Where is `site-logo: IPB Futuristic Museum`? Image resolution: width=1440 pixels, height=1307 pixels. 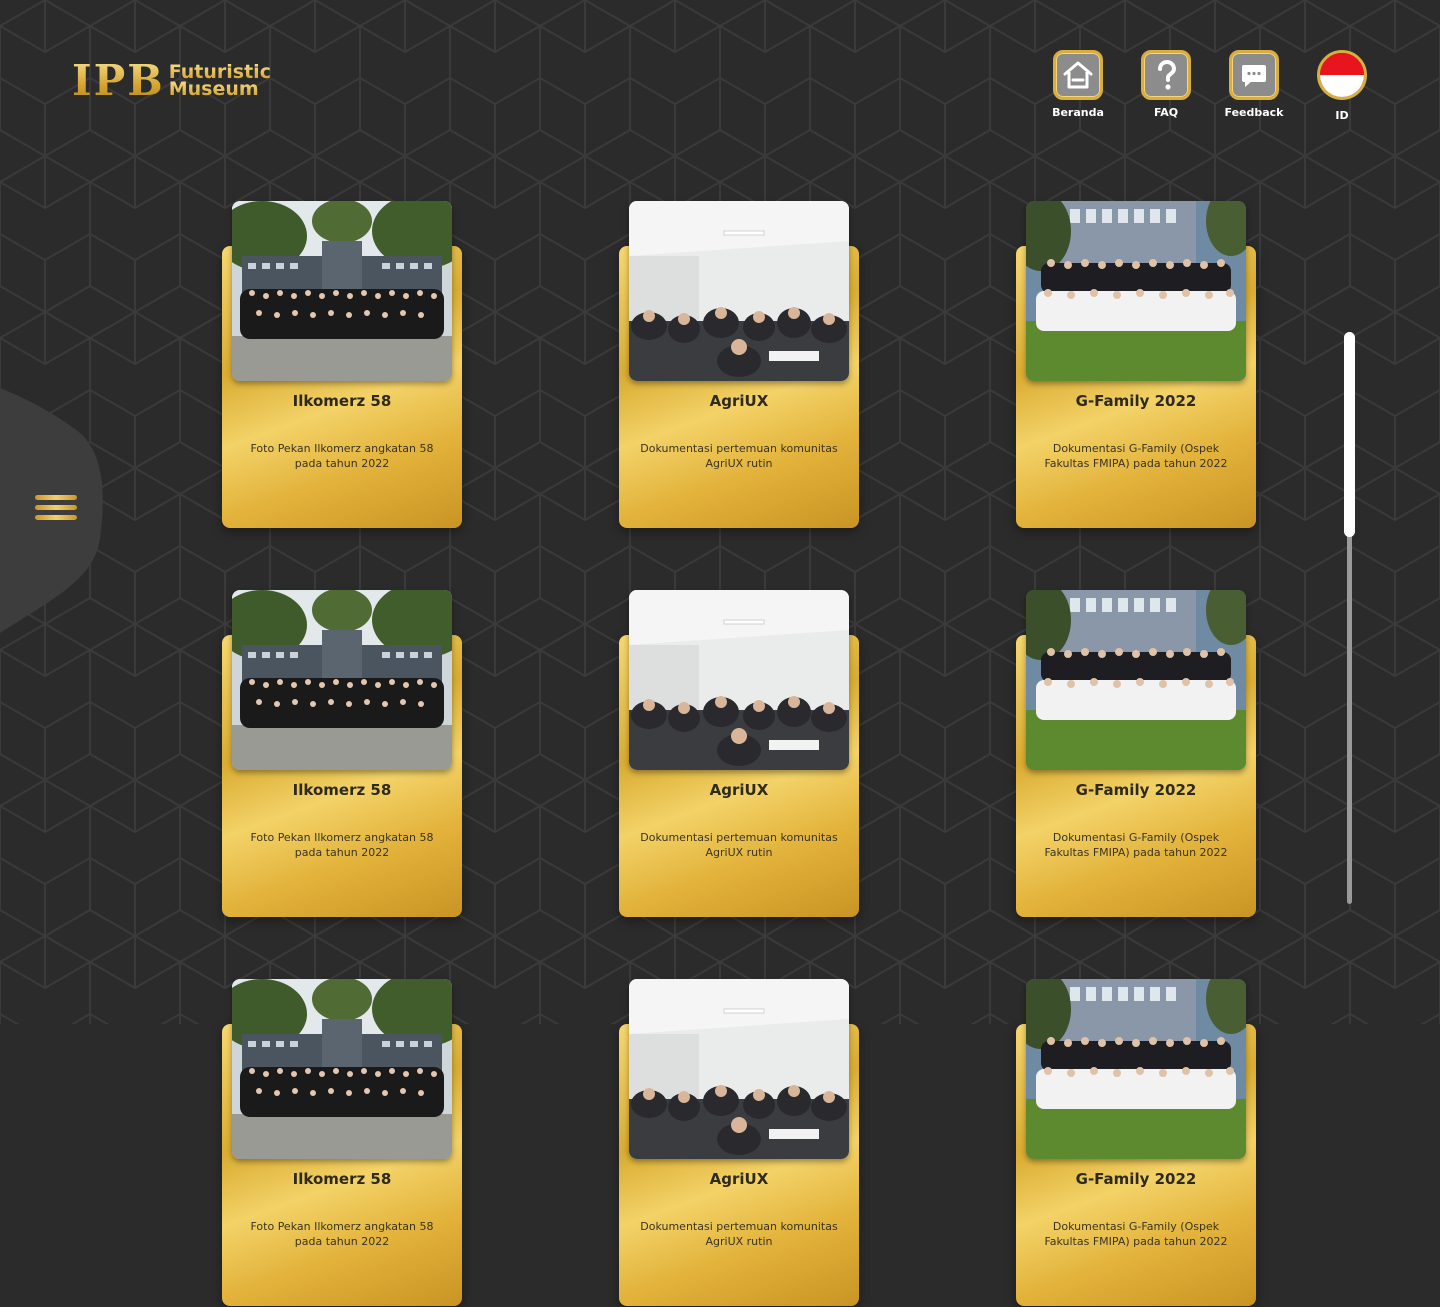
site-logo: IPB Futuristic Museum is located at coordinates (171, 81).